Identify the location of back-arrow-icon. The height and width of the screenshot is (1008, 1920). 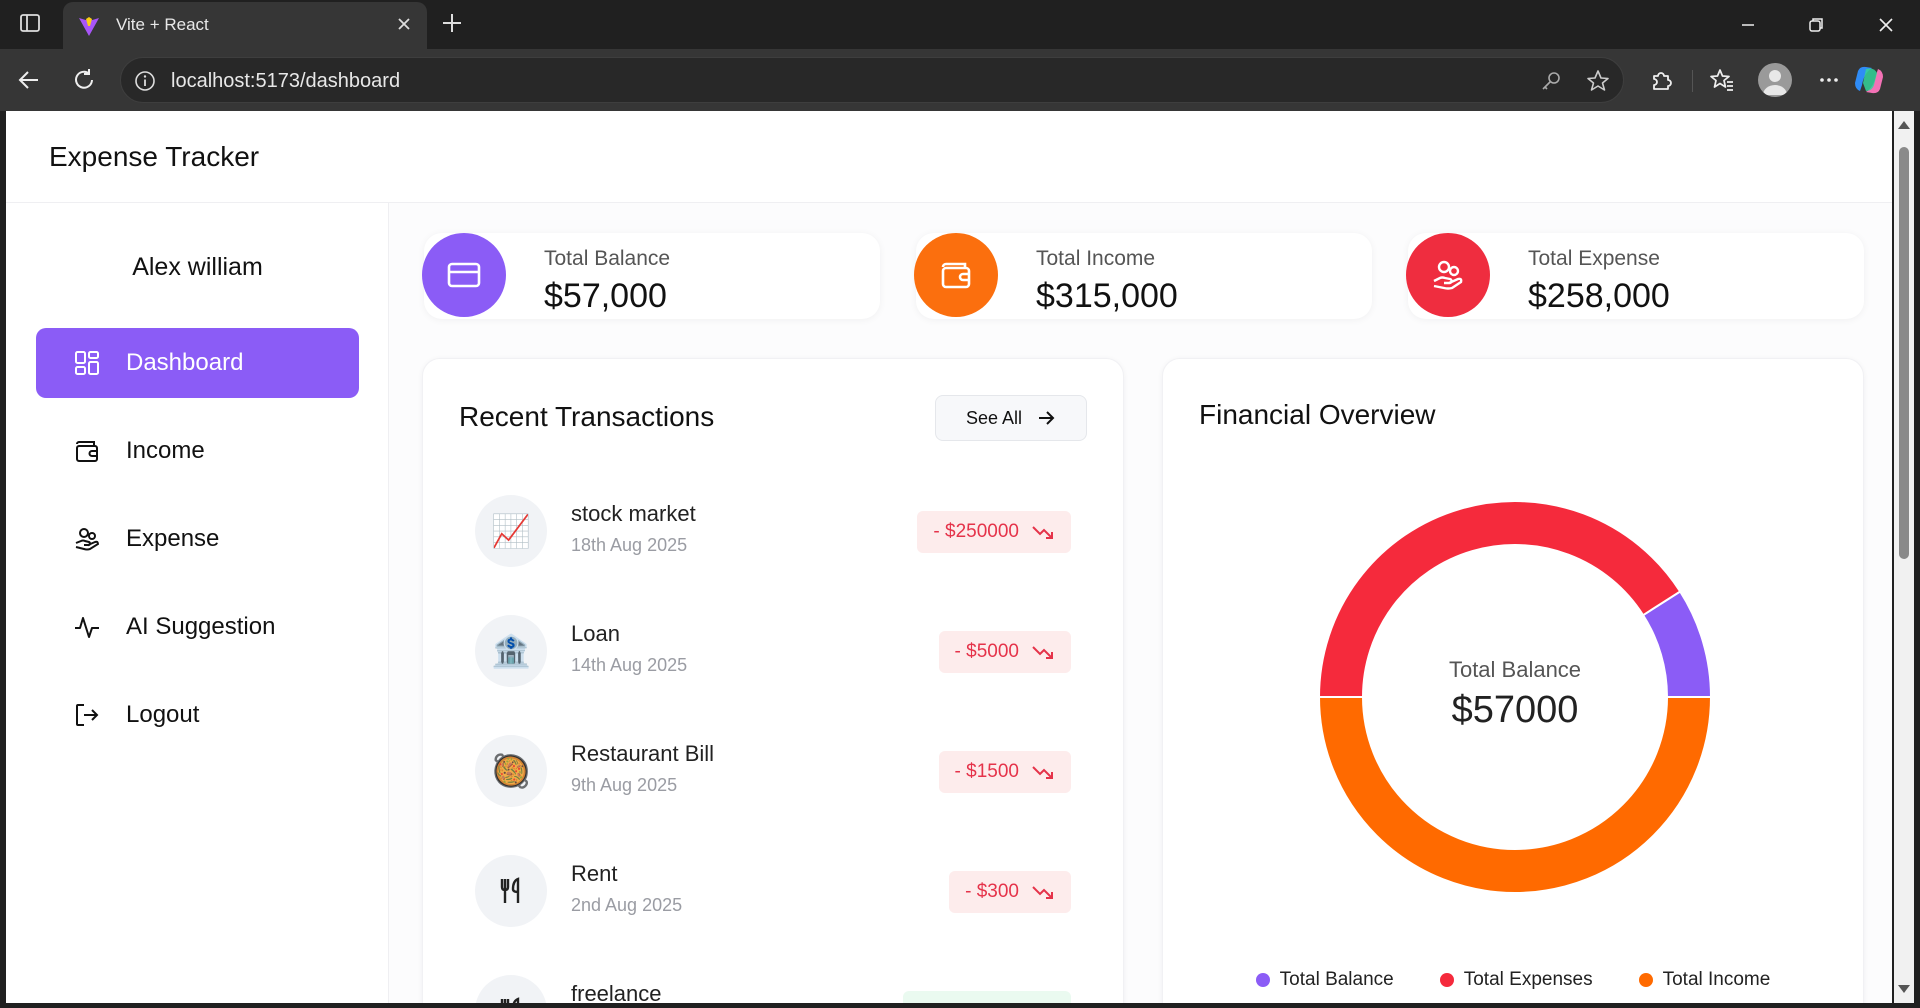
(29, 80).